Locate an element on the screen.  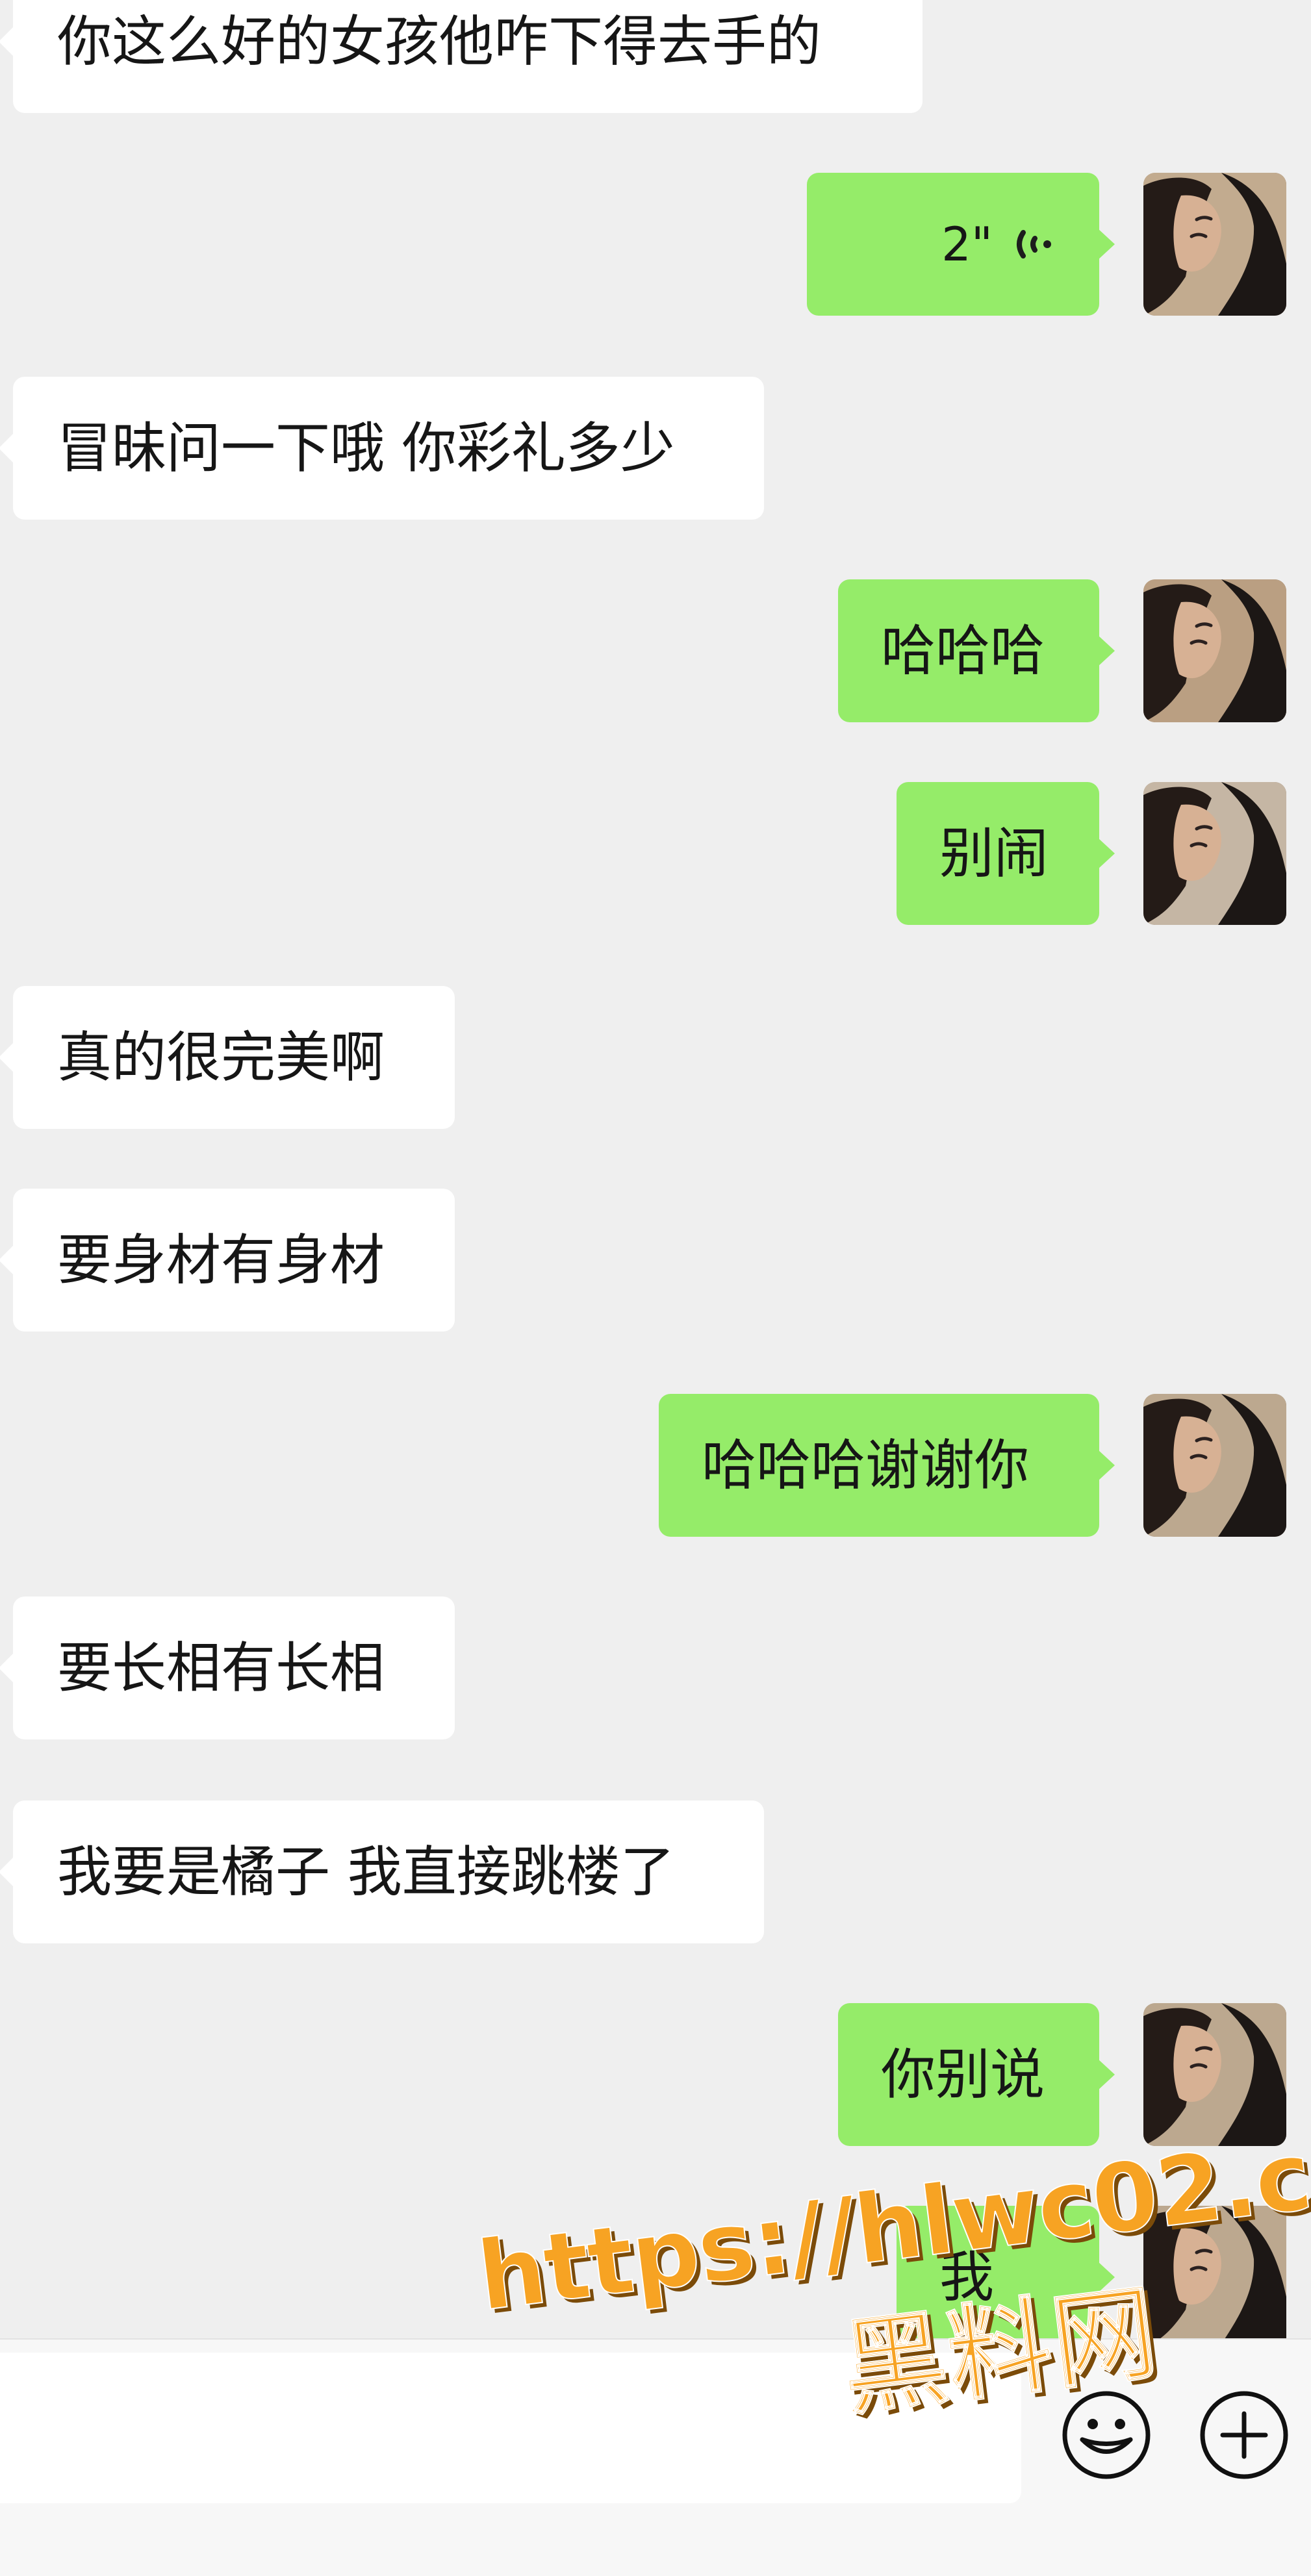
outgoing-message: 别闹 is located at coordinates (1006, 853).